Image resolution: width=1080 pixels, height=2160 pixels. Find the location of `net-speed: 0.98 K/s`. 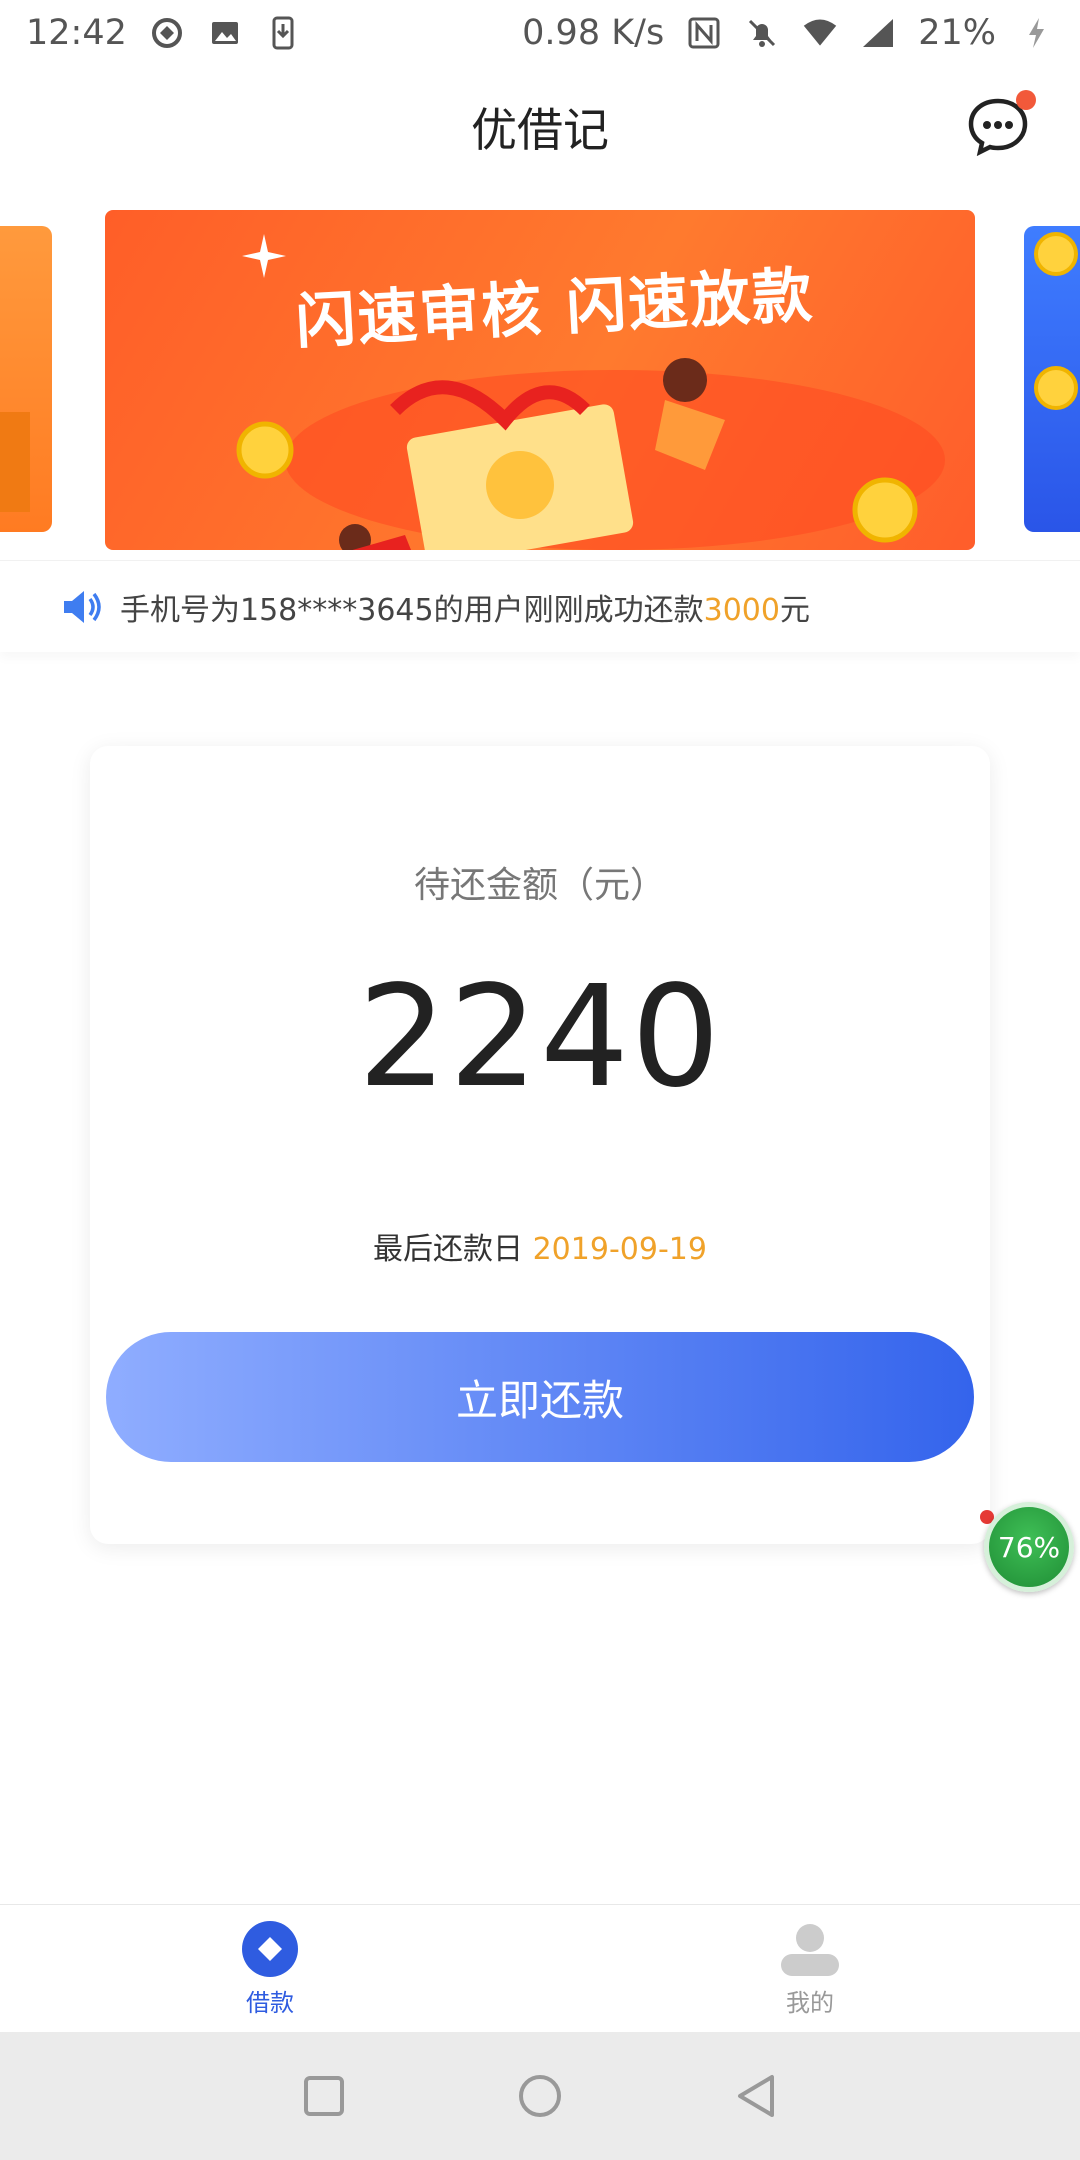

net-speed: 0.98 K/s is located at coordinates (593, 33).